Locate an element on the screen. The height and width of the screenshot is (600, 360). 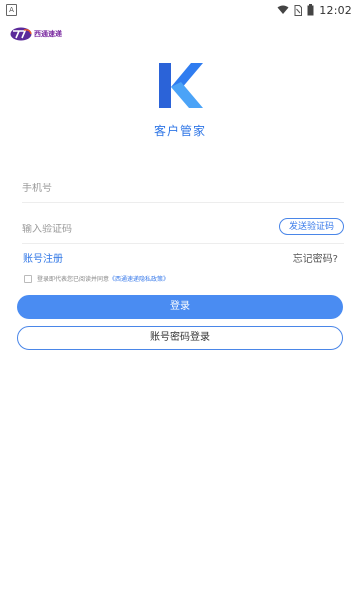
login-button: 登录 is located at coordinates (180, 307).